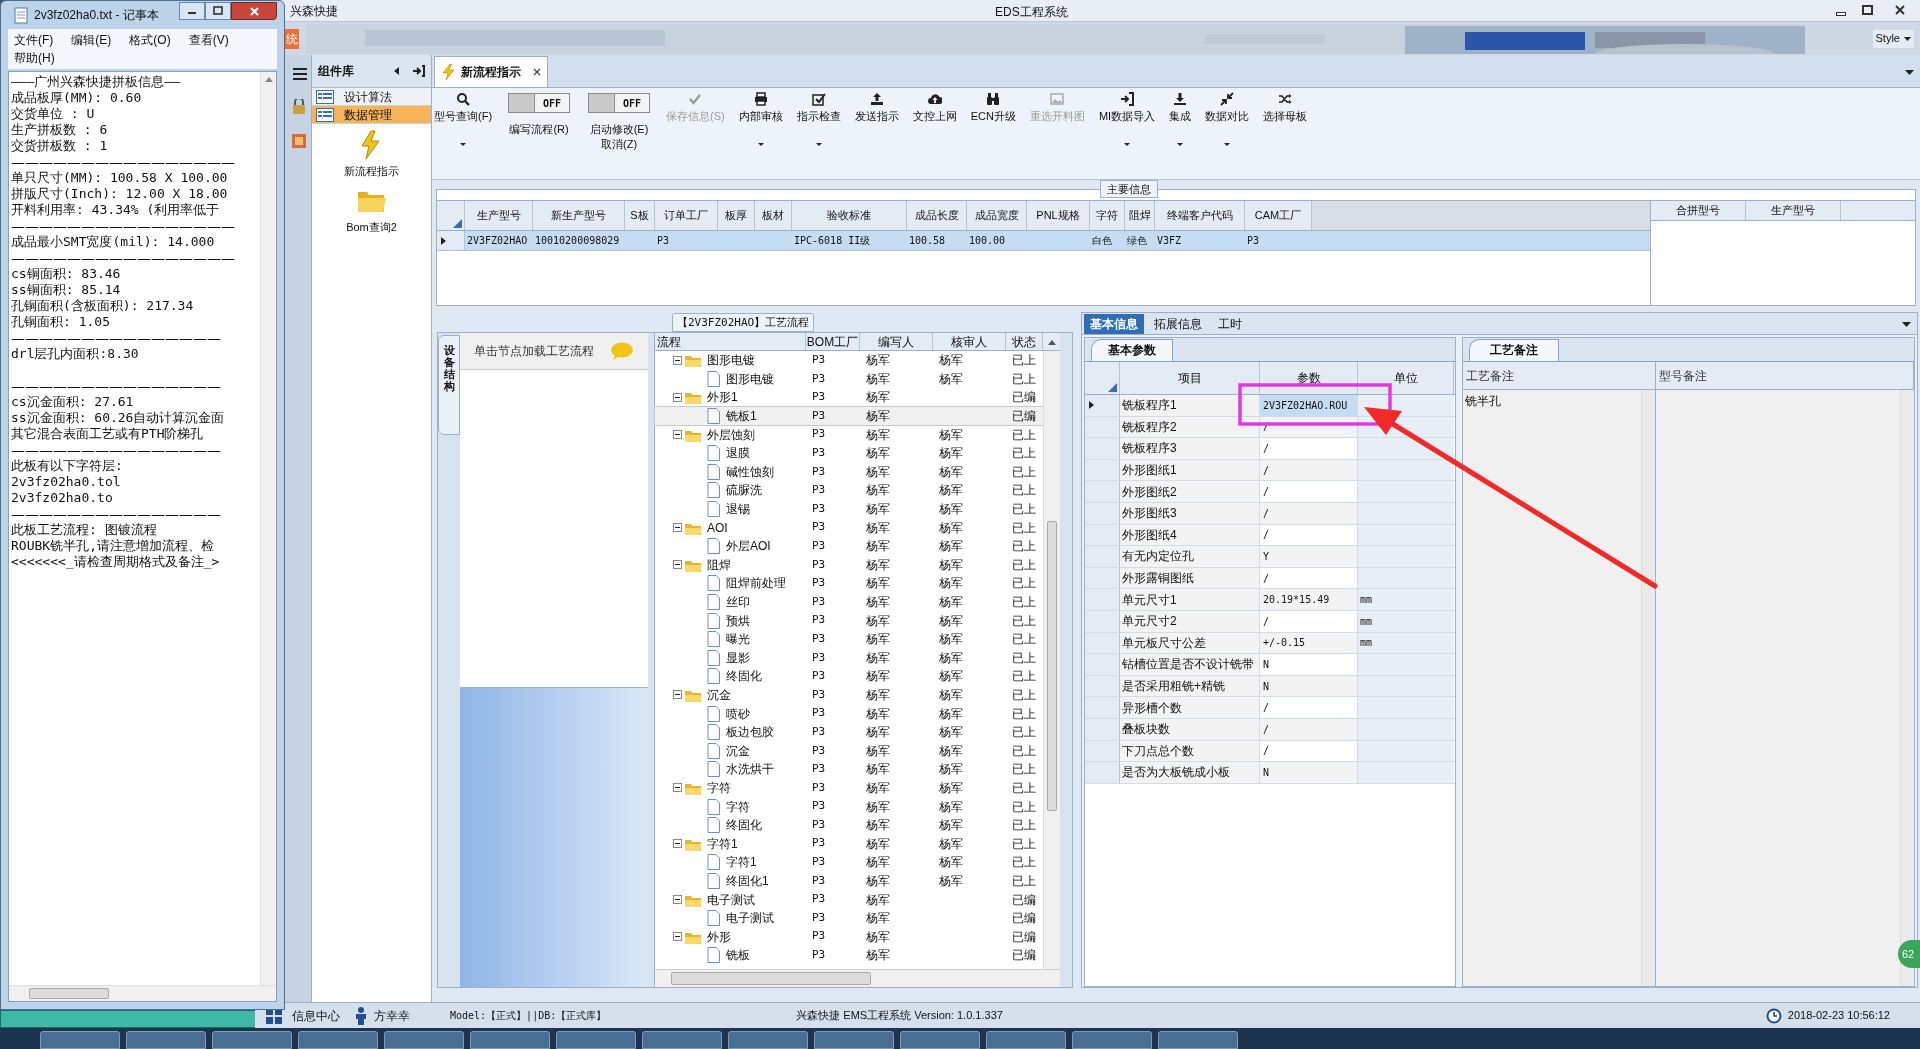 The height and width of the screenshot is (1049, 1920). I want to click on table-row: 单元尺寸1 20.19*15.49 mm, so click(1270, 600).